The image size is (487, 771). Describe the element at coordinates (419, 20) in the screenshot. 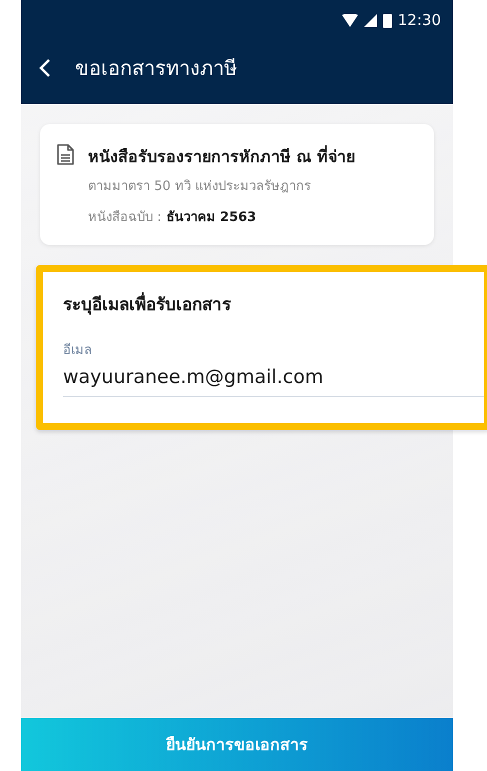

I see `status-time: 12:30` at that location.